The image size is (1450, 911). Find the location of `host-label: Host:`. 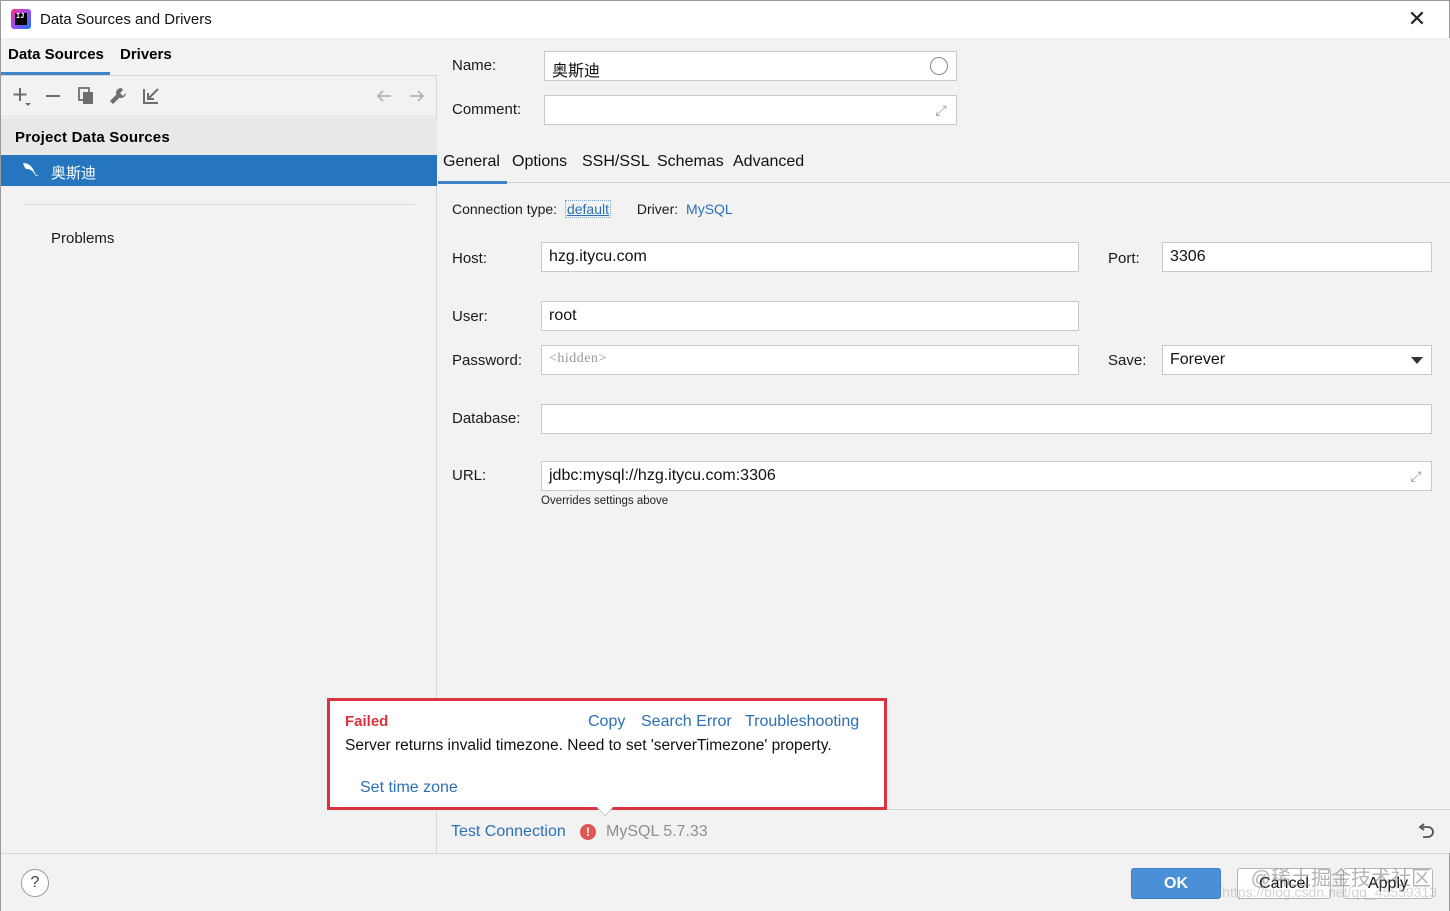

host-label: Host: is located at coordinates (470, 258).